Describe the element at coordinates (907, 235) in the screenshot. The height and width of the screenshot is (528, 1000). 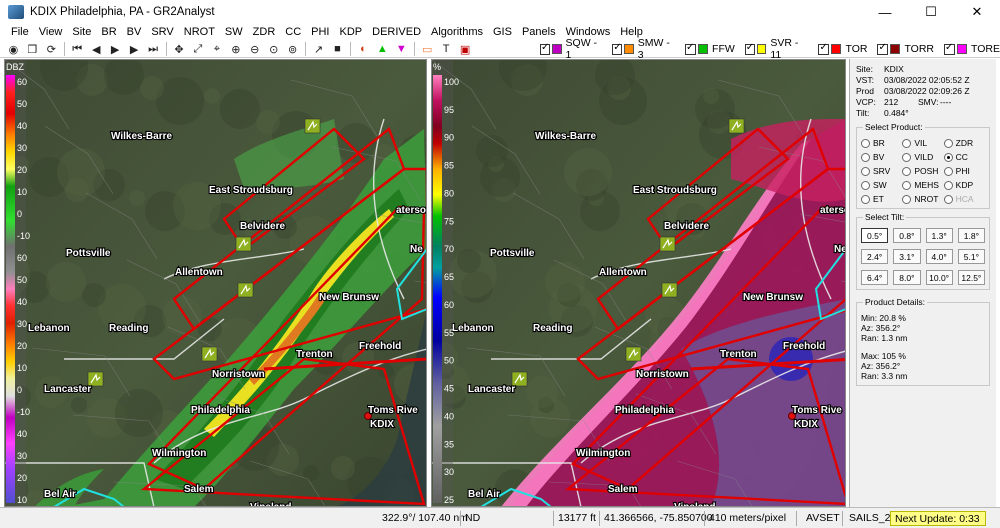
I see `tilt-button: 0.8°` at that location.